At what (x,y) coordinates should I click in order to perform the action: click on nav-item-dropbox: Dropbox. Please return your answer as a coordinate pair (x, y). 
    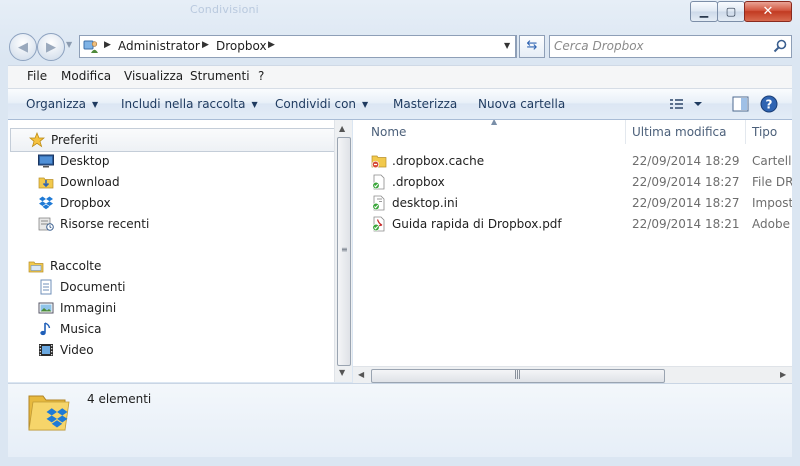
    Looking at the image, I should click on (74, 203).